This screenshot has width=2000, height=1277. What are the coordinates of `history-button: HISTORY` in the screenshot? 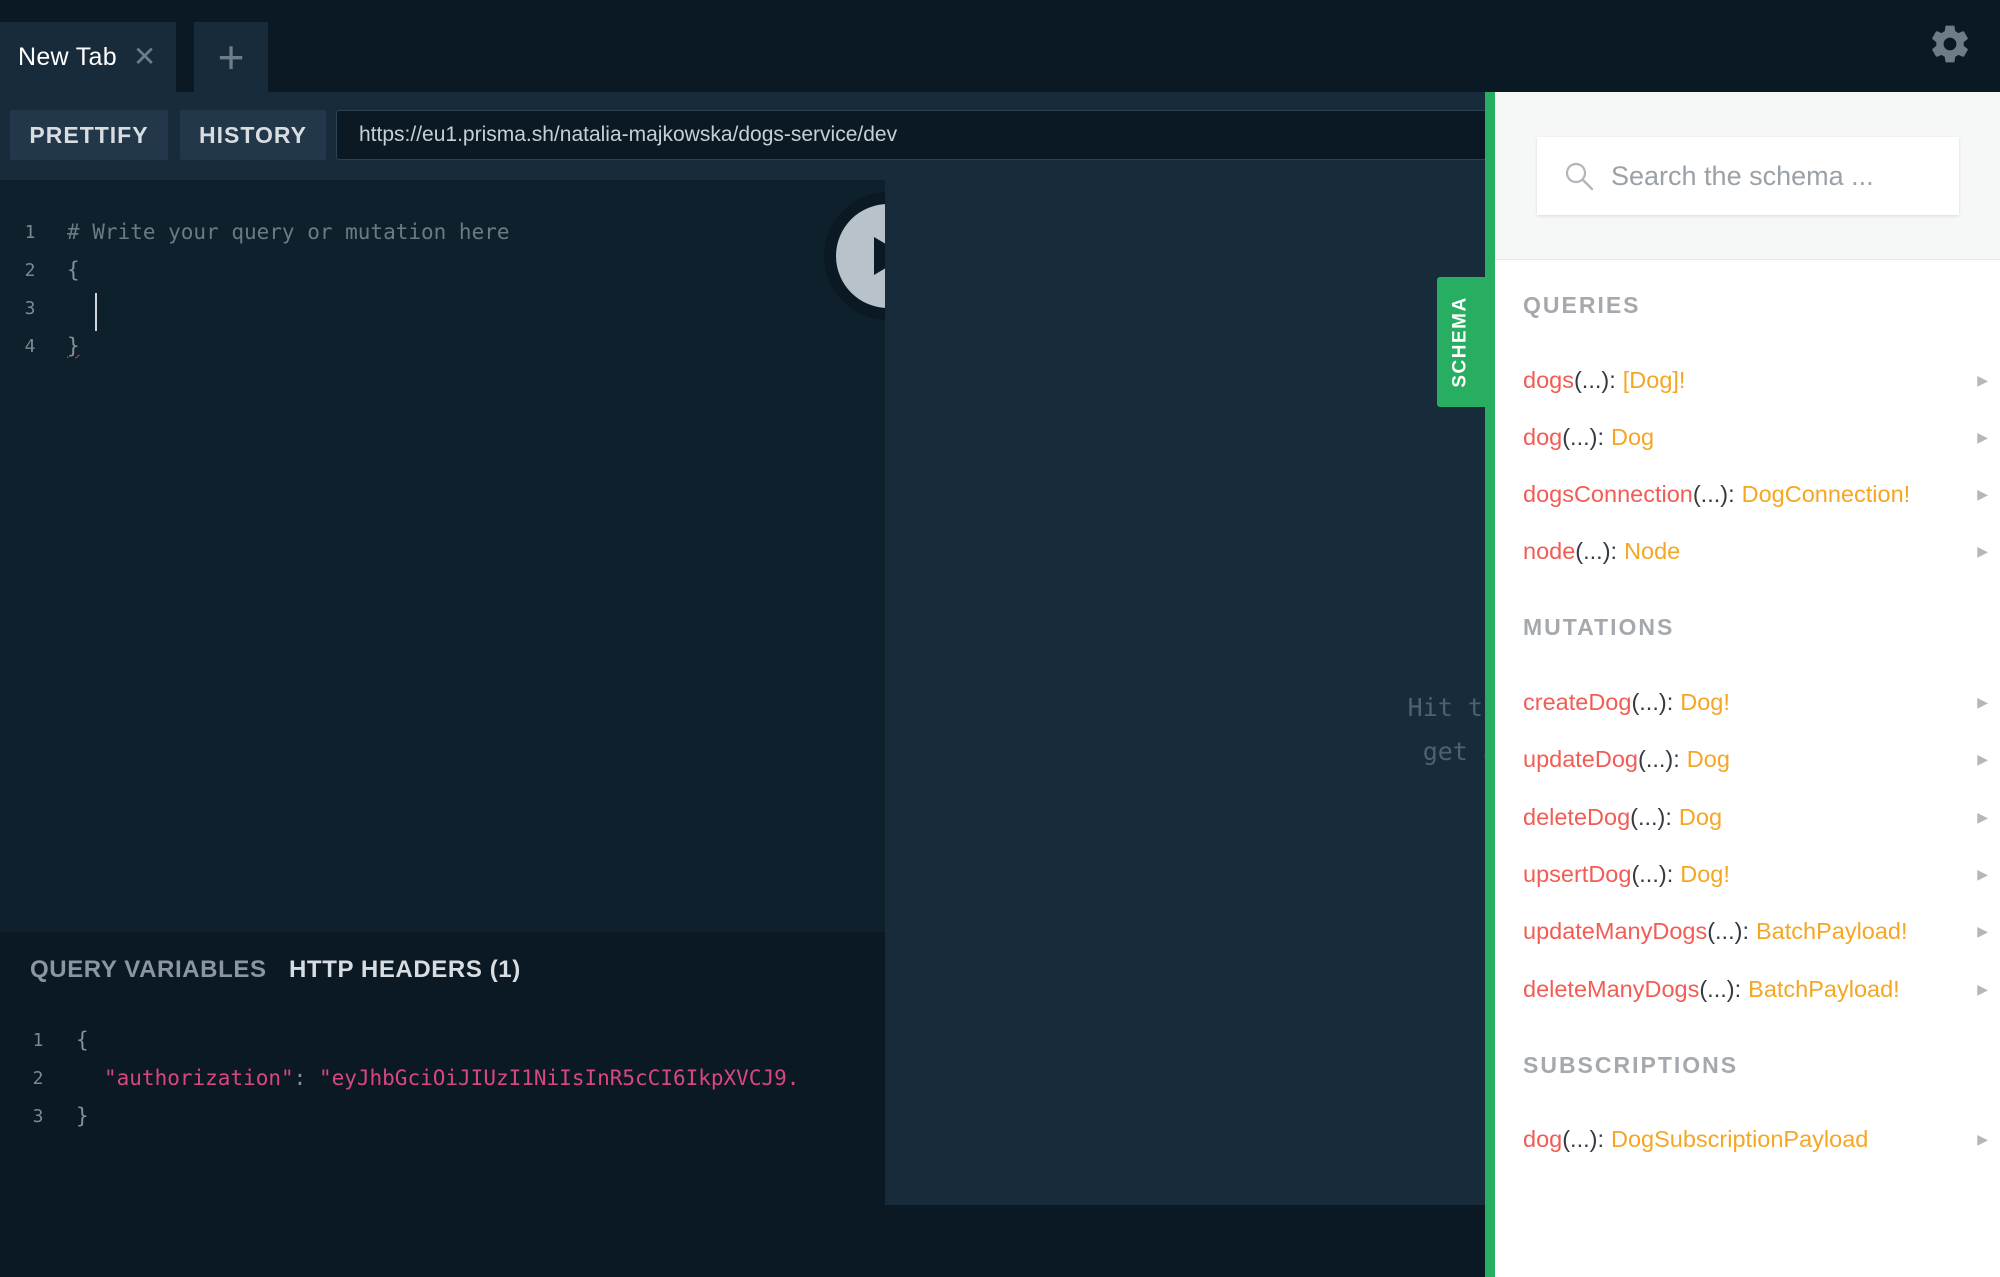 It's located at (253, 135).